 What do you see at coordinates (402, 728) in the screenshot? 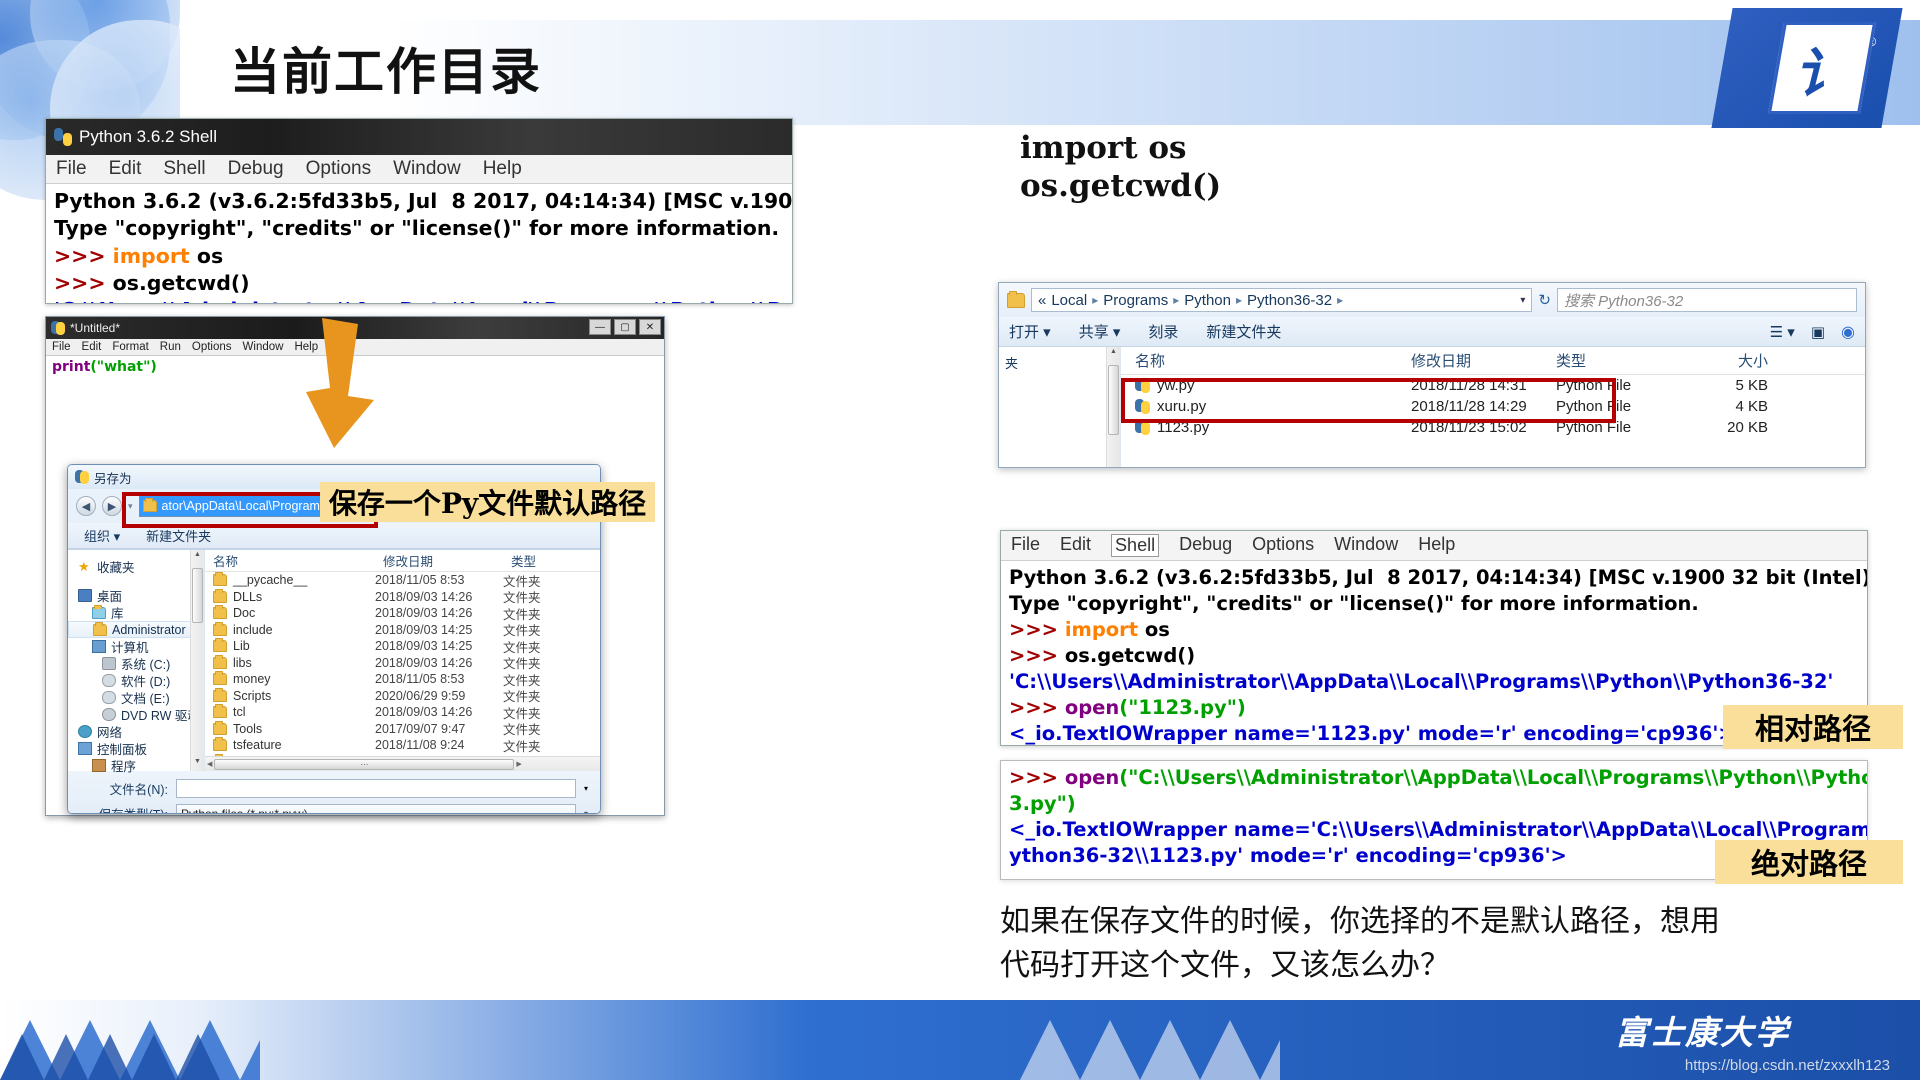
I see `table-row: Tools 2017/09/07 9:47 文件夹` at bounding box center [402, 728].